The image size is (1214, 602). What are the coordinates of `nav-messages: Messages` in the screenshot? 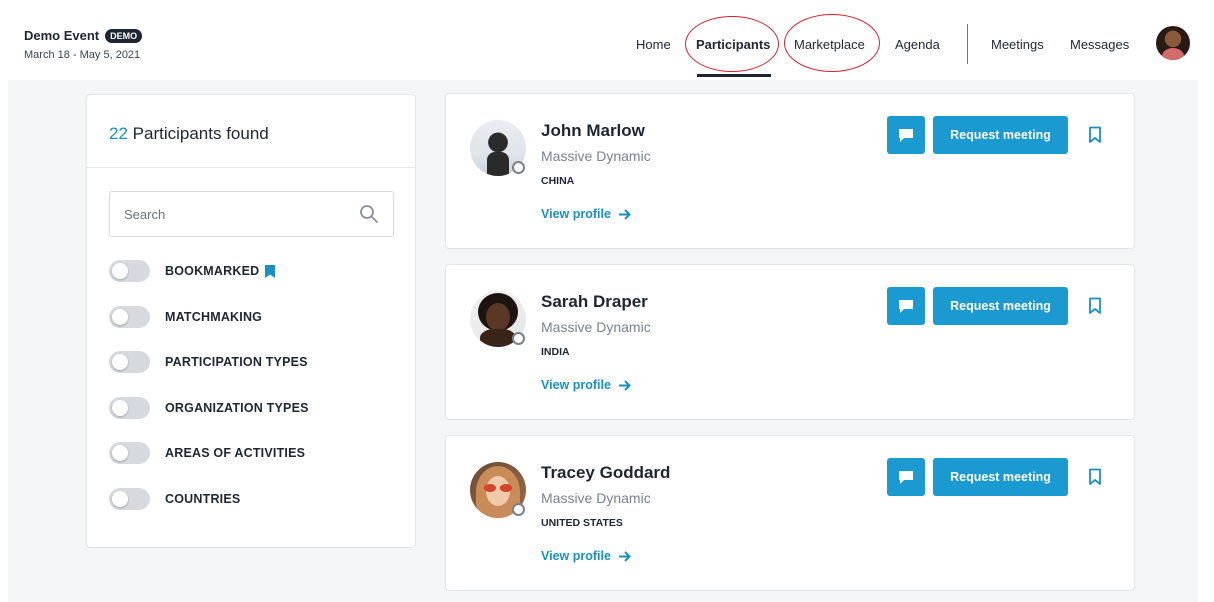 It's located at (1099, 44).